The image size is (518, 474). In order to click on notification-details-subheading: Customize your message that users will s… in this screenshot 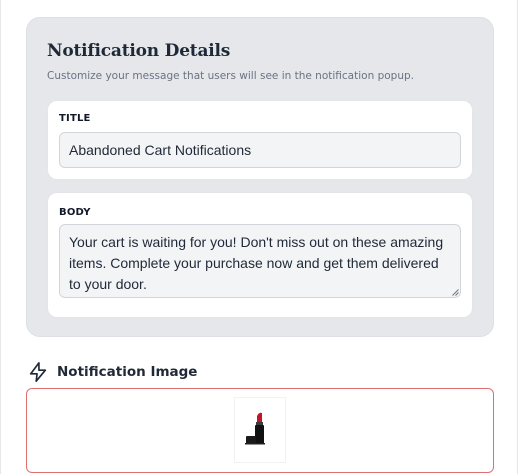, I will do `click(230, 76)`.